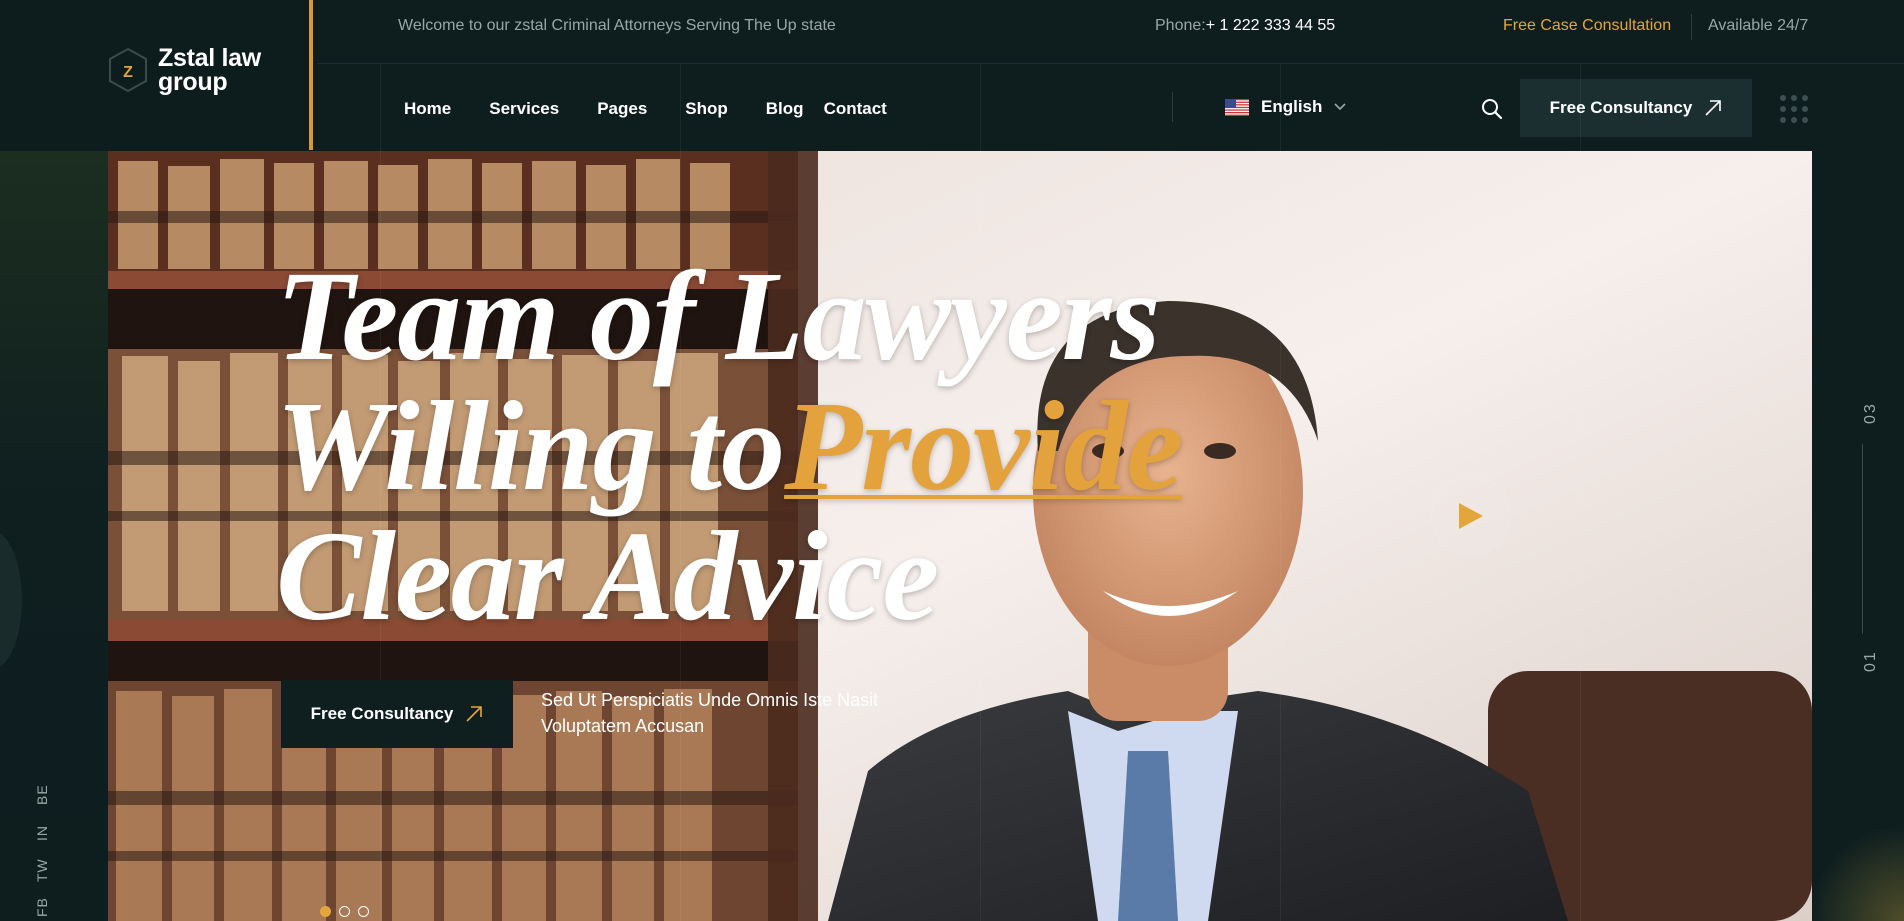 The image size is (1904, 921). I want to click on logo-mark-letter: Z, so click(128, 72).